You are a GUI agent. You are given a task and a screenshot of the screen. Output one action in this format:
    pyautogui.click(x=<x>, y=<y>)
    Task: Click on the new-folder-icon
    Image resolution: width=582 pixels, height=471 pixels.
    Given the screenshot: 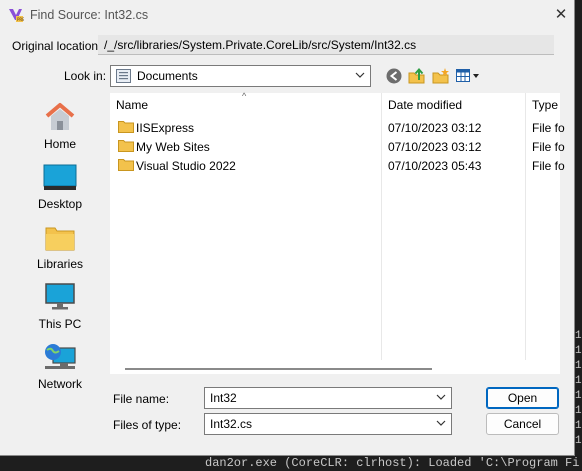 What is the action you would take?
    pyautogui.click(x=440, y=76)
    